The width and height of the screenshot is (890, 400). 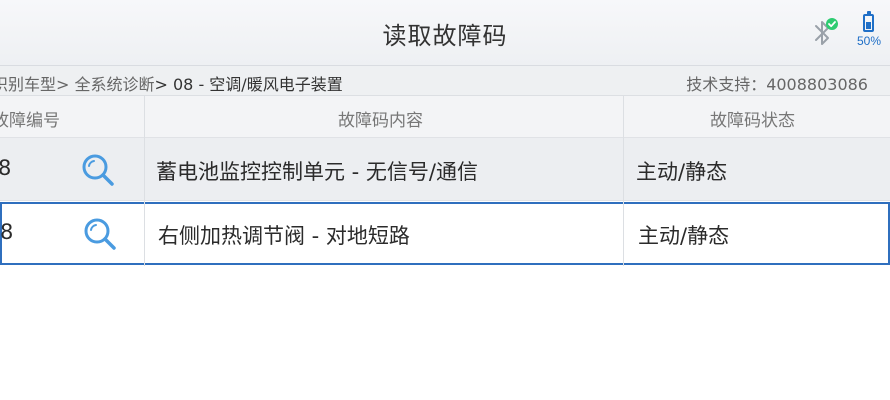 I want to click on breadcrumb-path: 识别车型> 全系统诊断, so click(x=77, y=84).